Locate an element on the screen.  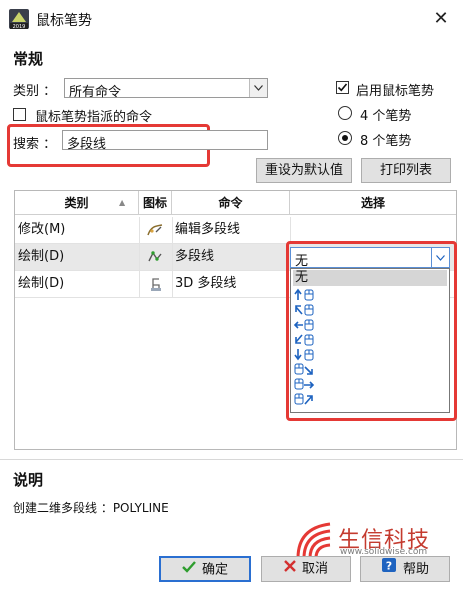
ok-button: 确定 is located at coordinates (205, 569).